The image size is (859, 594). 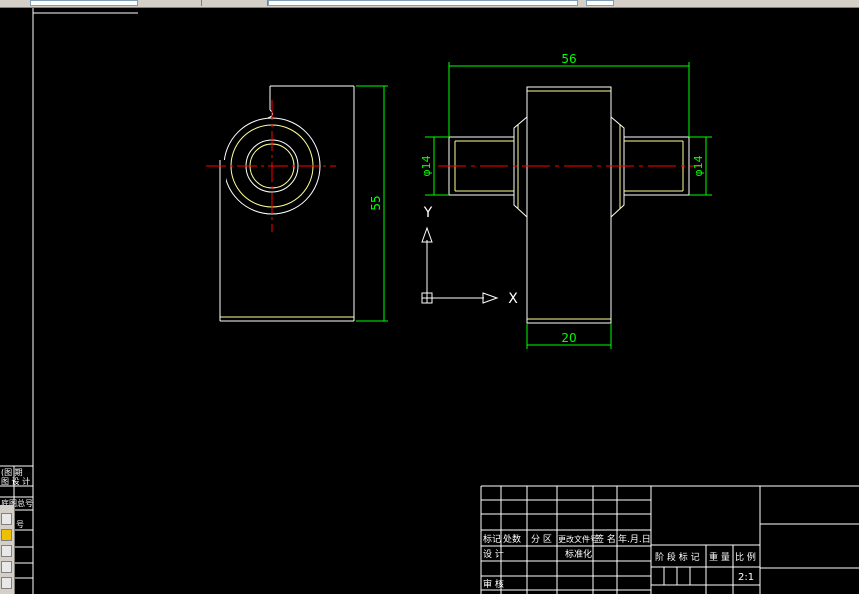 I want to click on tb-rev-doc: 更改文件号, so click(x=578, y=539).